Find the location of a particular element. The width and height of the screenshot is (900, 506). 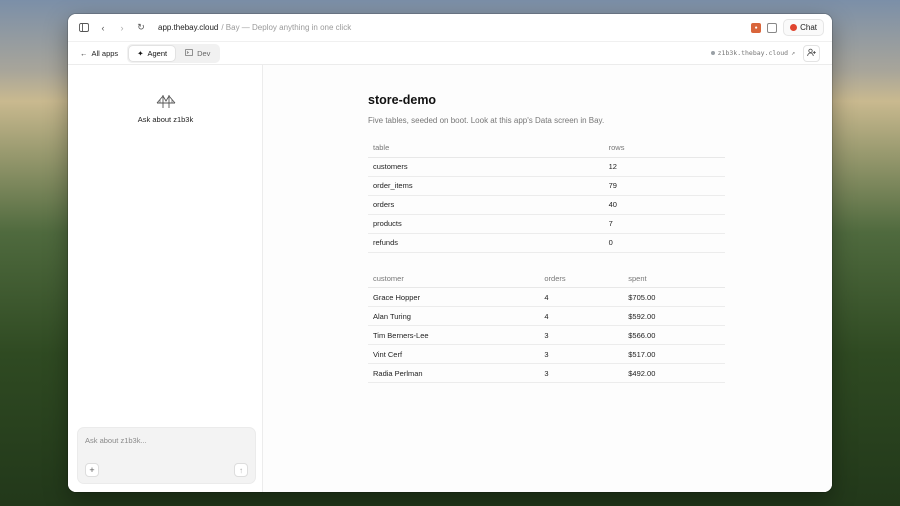

table-name-cell: customers is located at coordinates (486, 167).